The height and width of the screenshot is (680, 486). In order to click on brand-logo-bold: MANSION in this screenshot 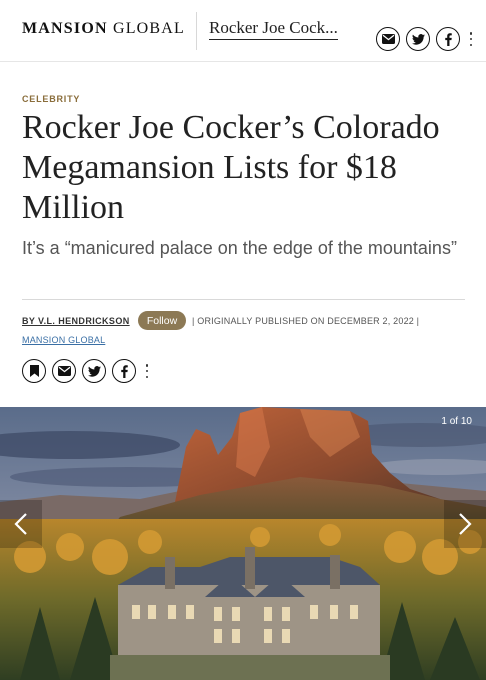, I will do `click(65, 28)`.